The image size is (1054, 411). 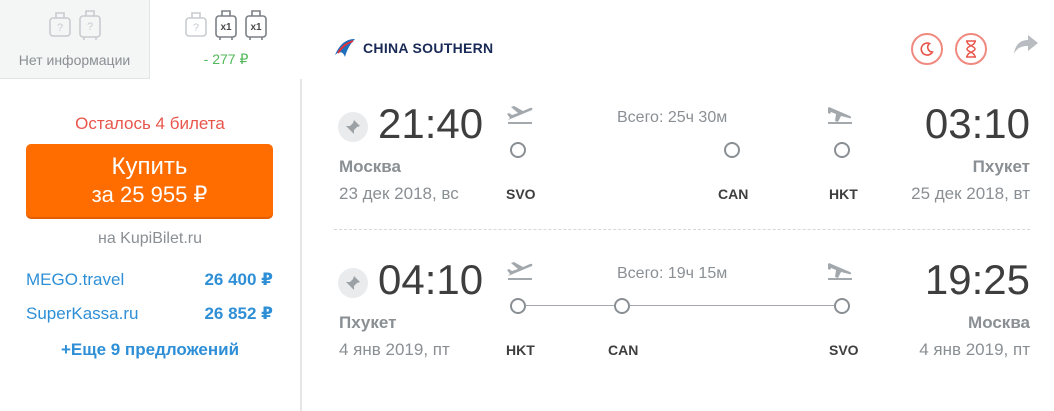 What do you see at coordinates (82, 314) in the screenshot?
I see `offer-agency: SuperKassa.ru` at bounding box center [82, 314].